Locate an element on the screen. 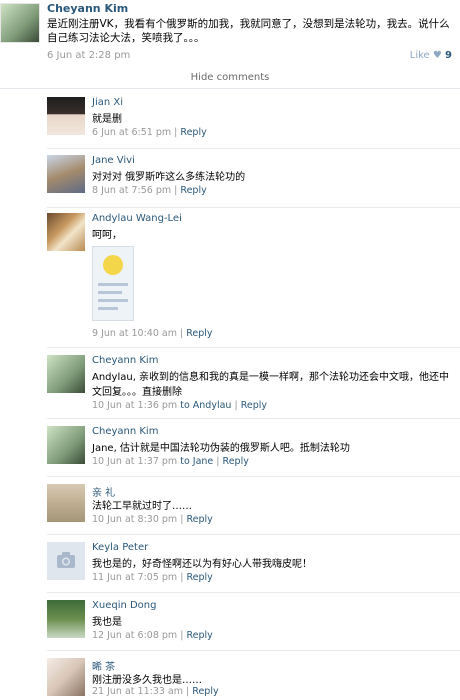 This screenshot has height=700, width=460. comment-meta: 8 Jun at 7:56 pm | Reply is located at coordinates (149, 190).